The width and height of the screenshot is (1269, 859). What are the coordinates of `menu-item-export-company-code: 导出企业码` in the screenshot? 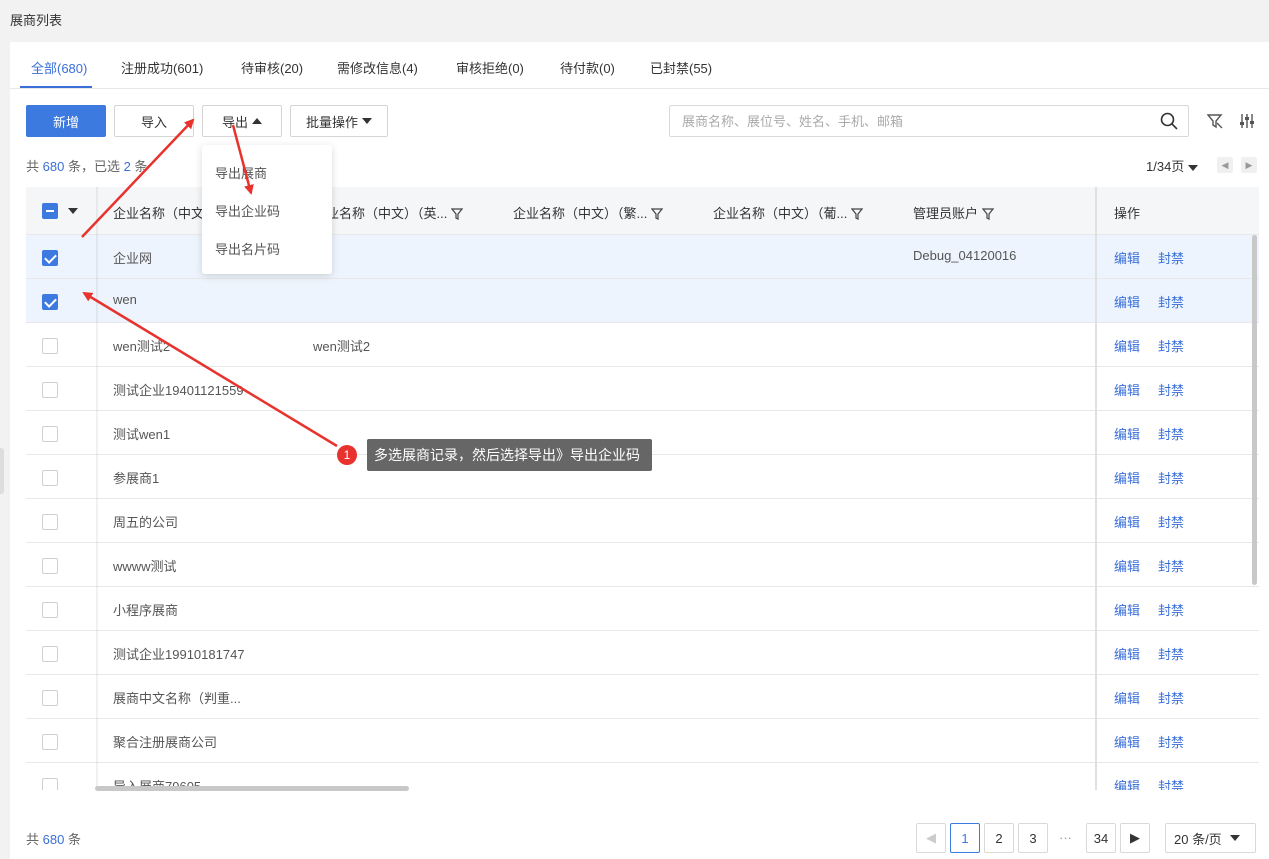 It's located at (247, 210).